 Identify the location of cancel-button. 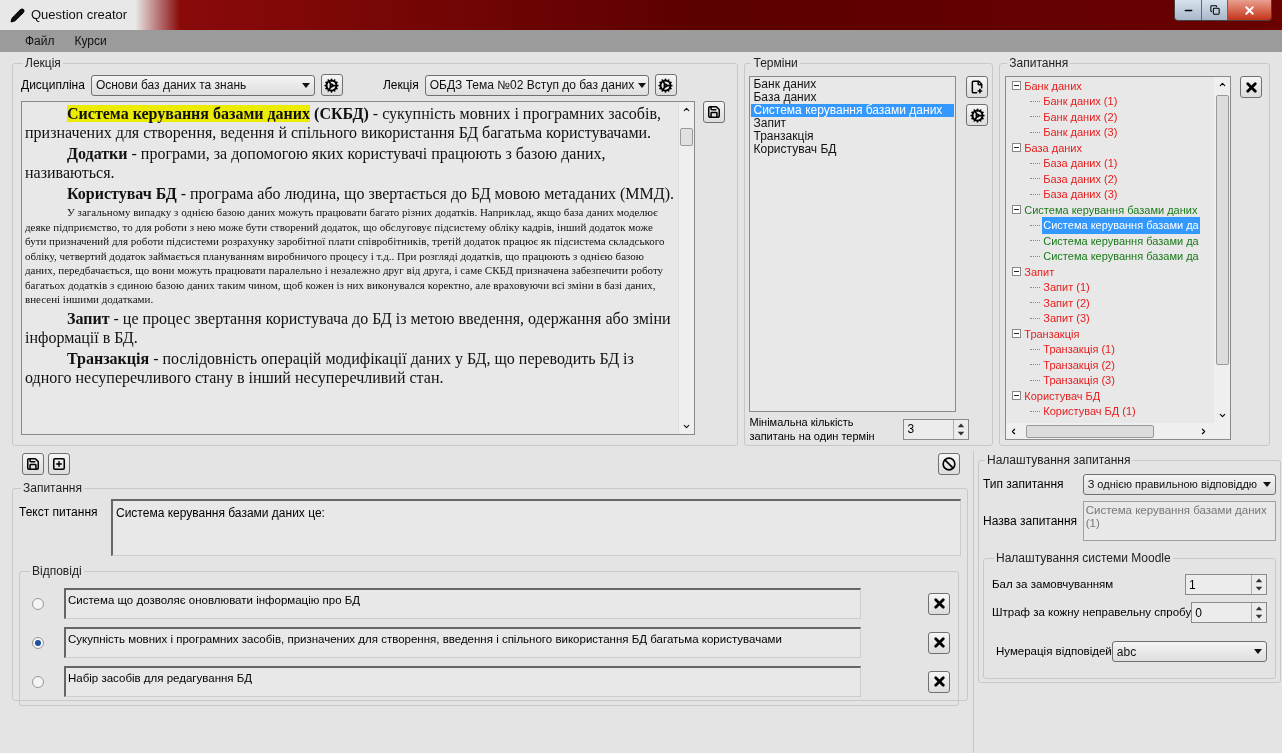
(949, 464).